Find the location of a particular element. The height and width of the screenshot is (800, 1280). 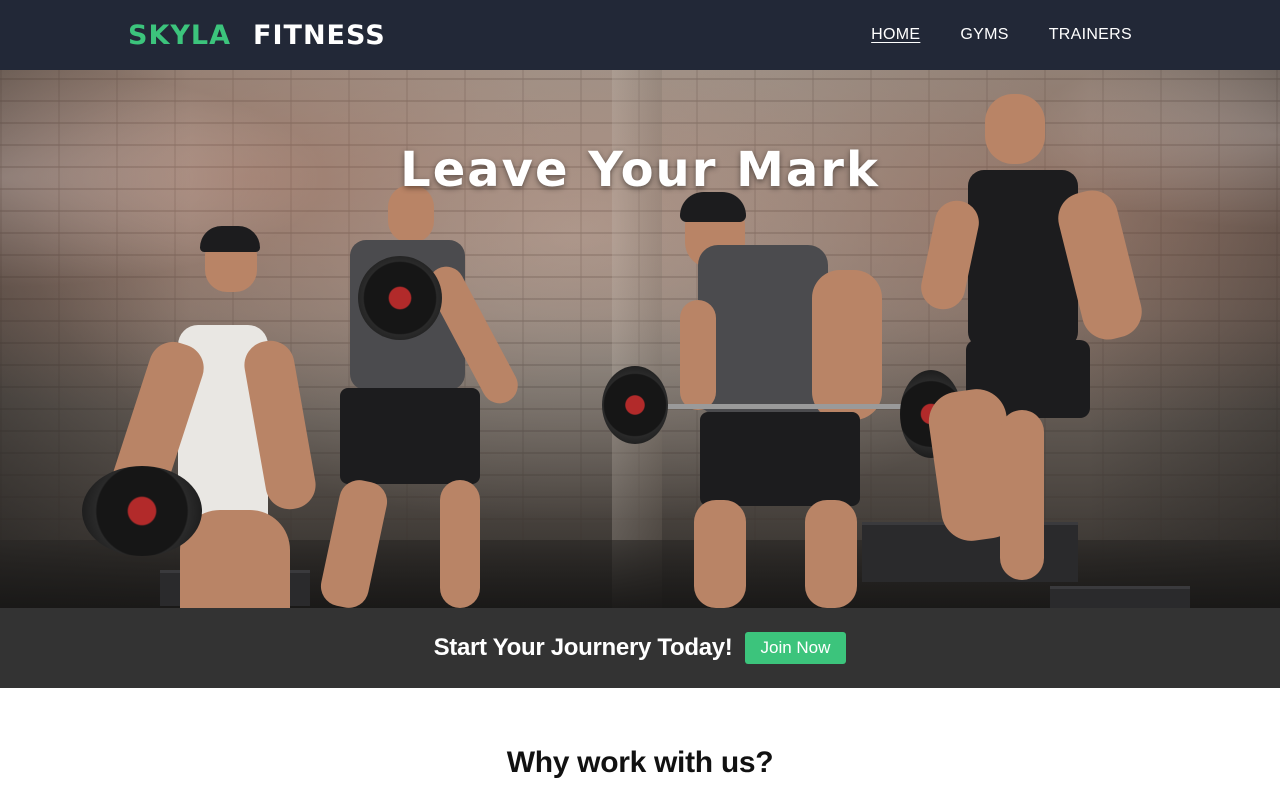

brand-logo: SKYLA FITNESS is located at coordinates (257, 35).